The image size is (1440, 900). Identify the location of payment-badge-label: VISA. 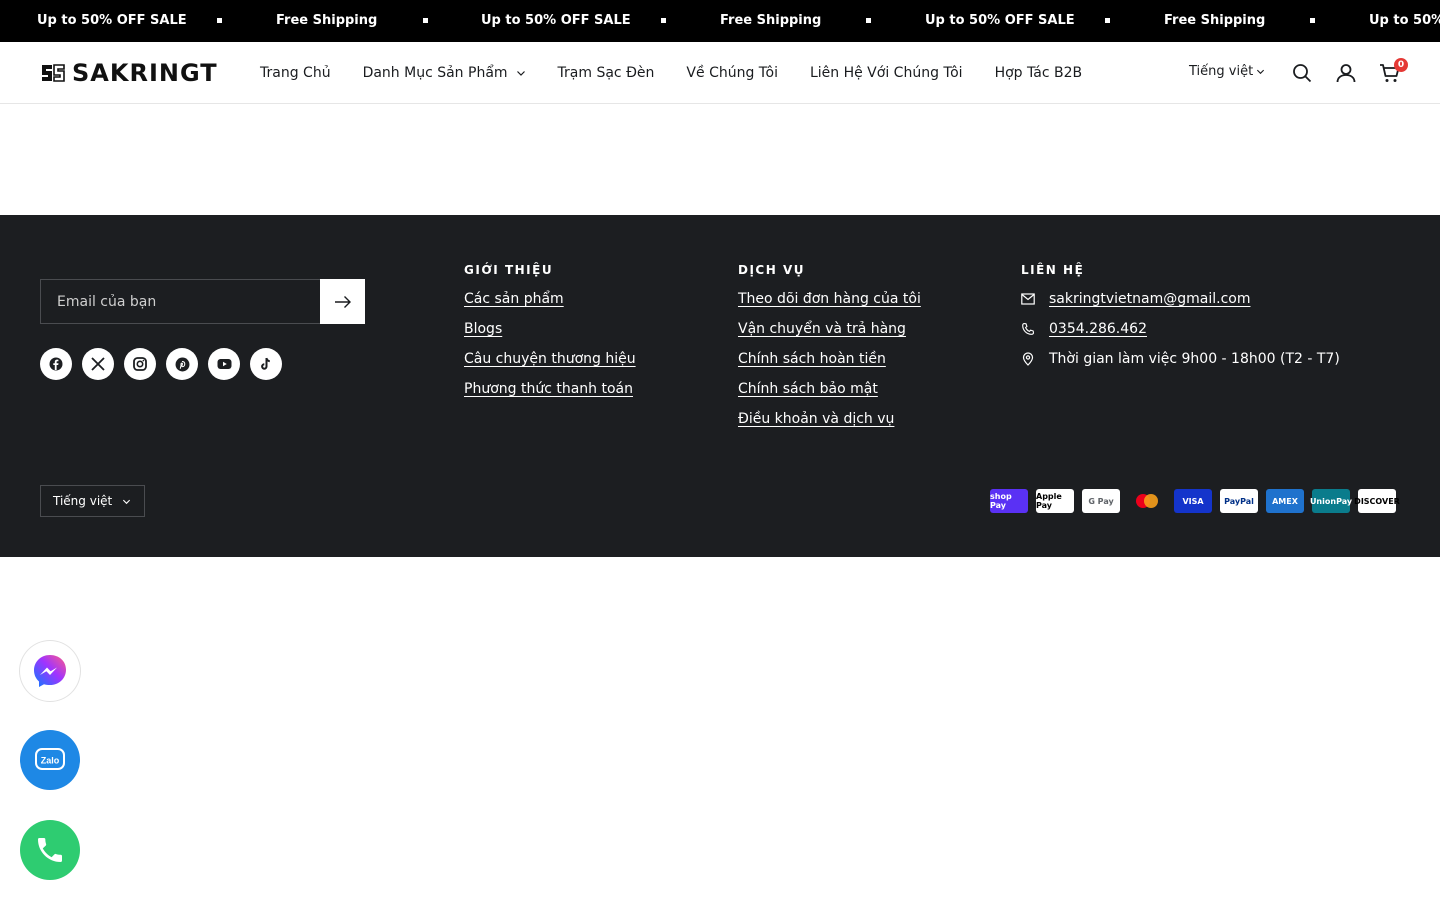
(1193, 501).